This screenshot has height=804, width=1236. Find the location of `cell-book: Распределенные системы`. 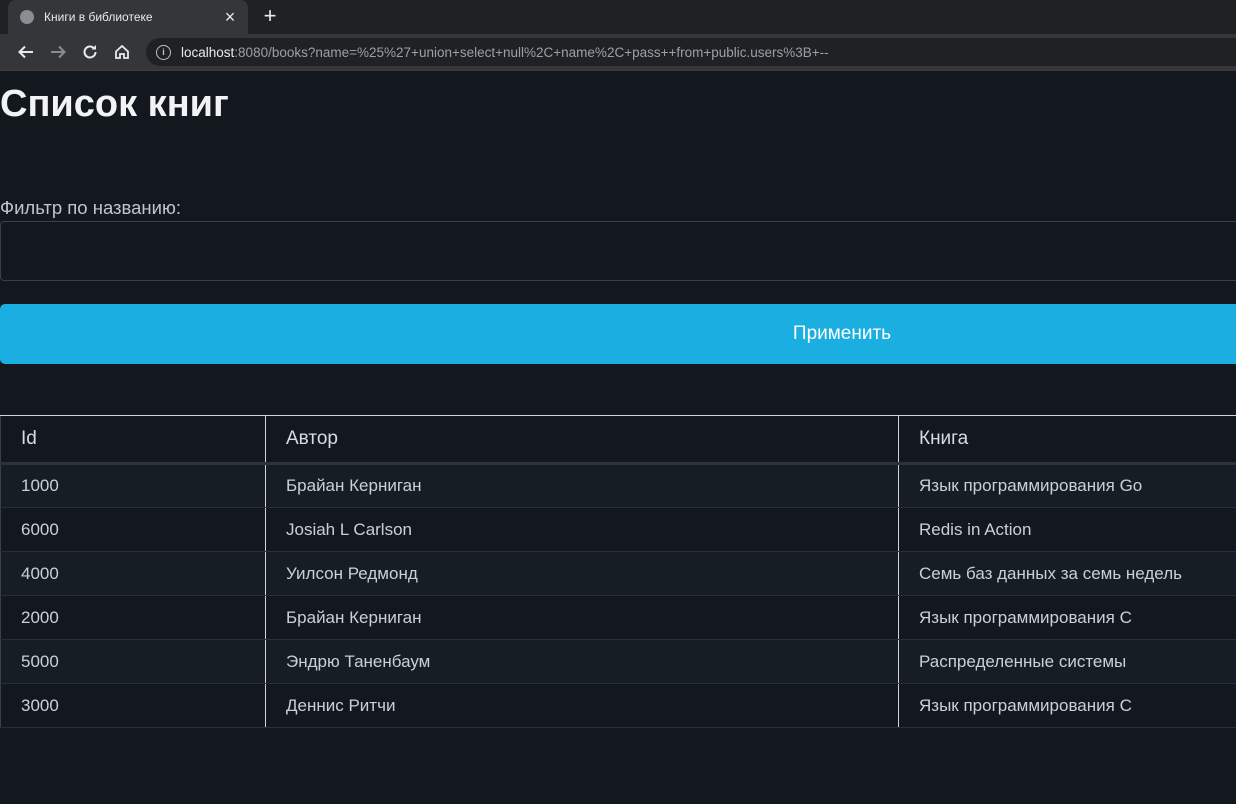

cell-book: Распределенные системы is located at coordinates (1067, 661).